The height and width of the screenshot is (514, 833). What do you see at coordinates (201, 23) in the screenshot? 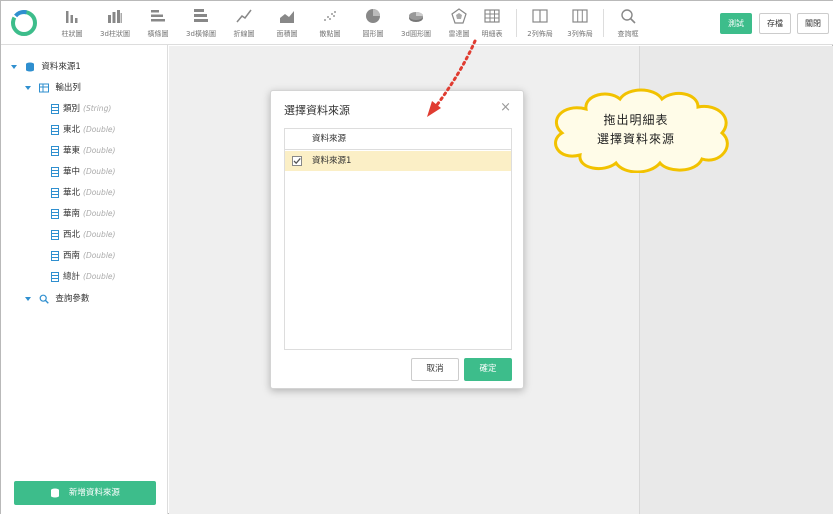
I see `tool-horizontal-bar-3d: 3d橫條圖` at bounding box center [201, 23].